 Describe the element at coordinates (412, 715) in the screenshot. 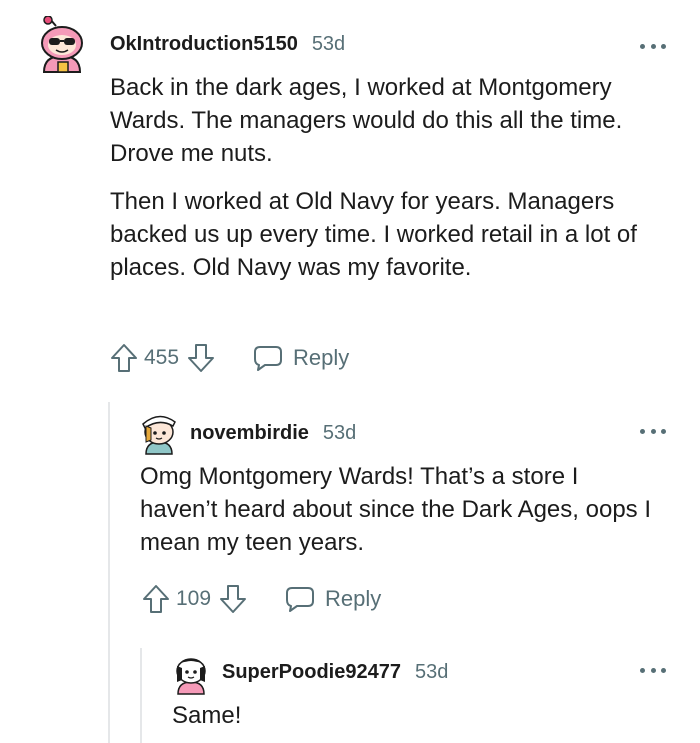

I see `comment-body: Same!` at that location.